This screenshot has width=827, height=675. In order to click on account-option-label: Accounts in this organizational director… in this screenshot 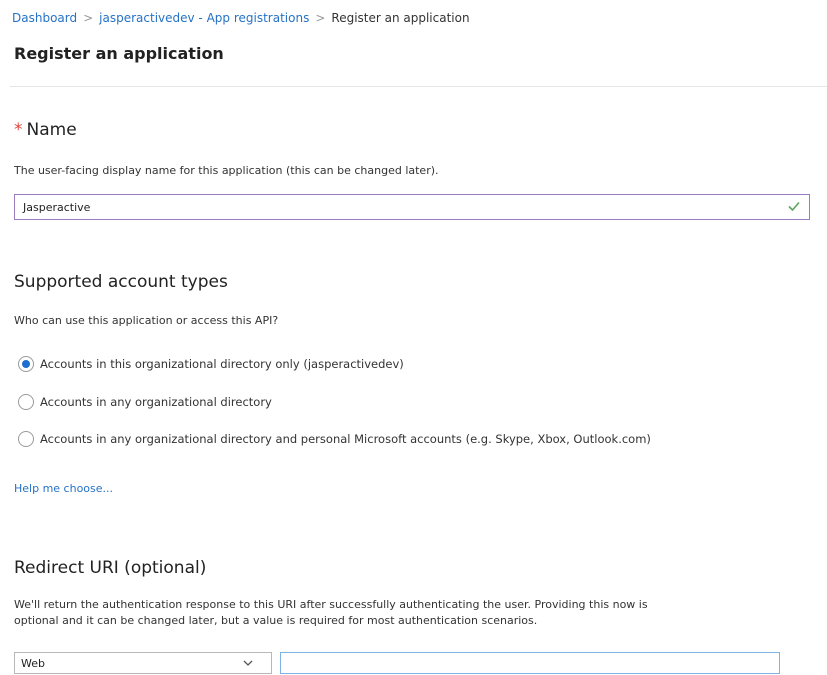, I will do `click(222, 364)`.